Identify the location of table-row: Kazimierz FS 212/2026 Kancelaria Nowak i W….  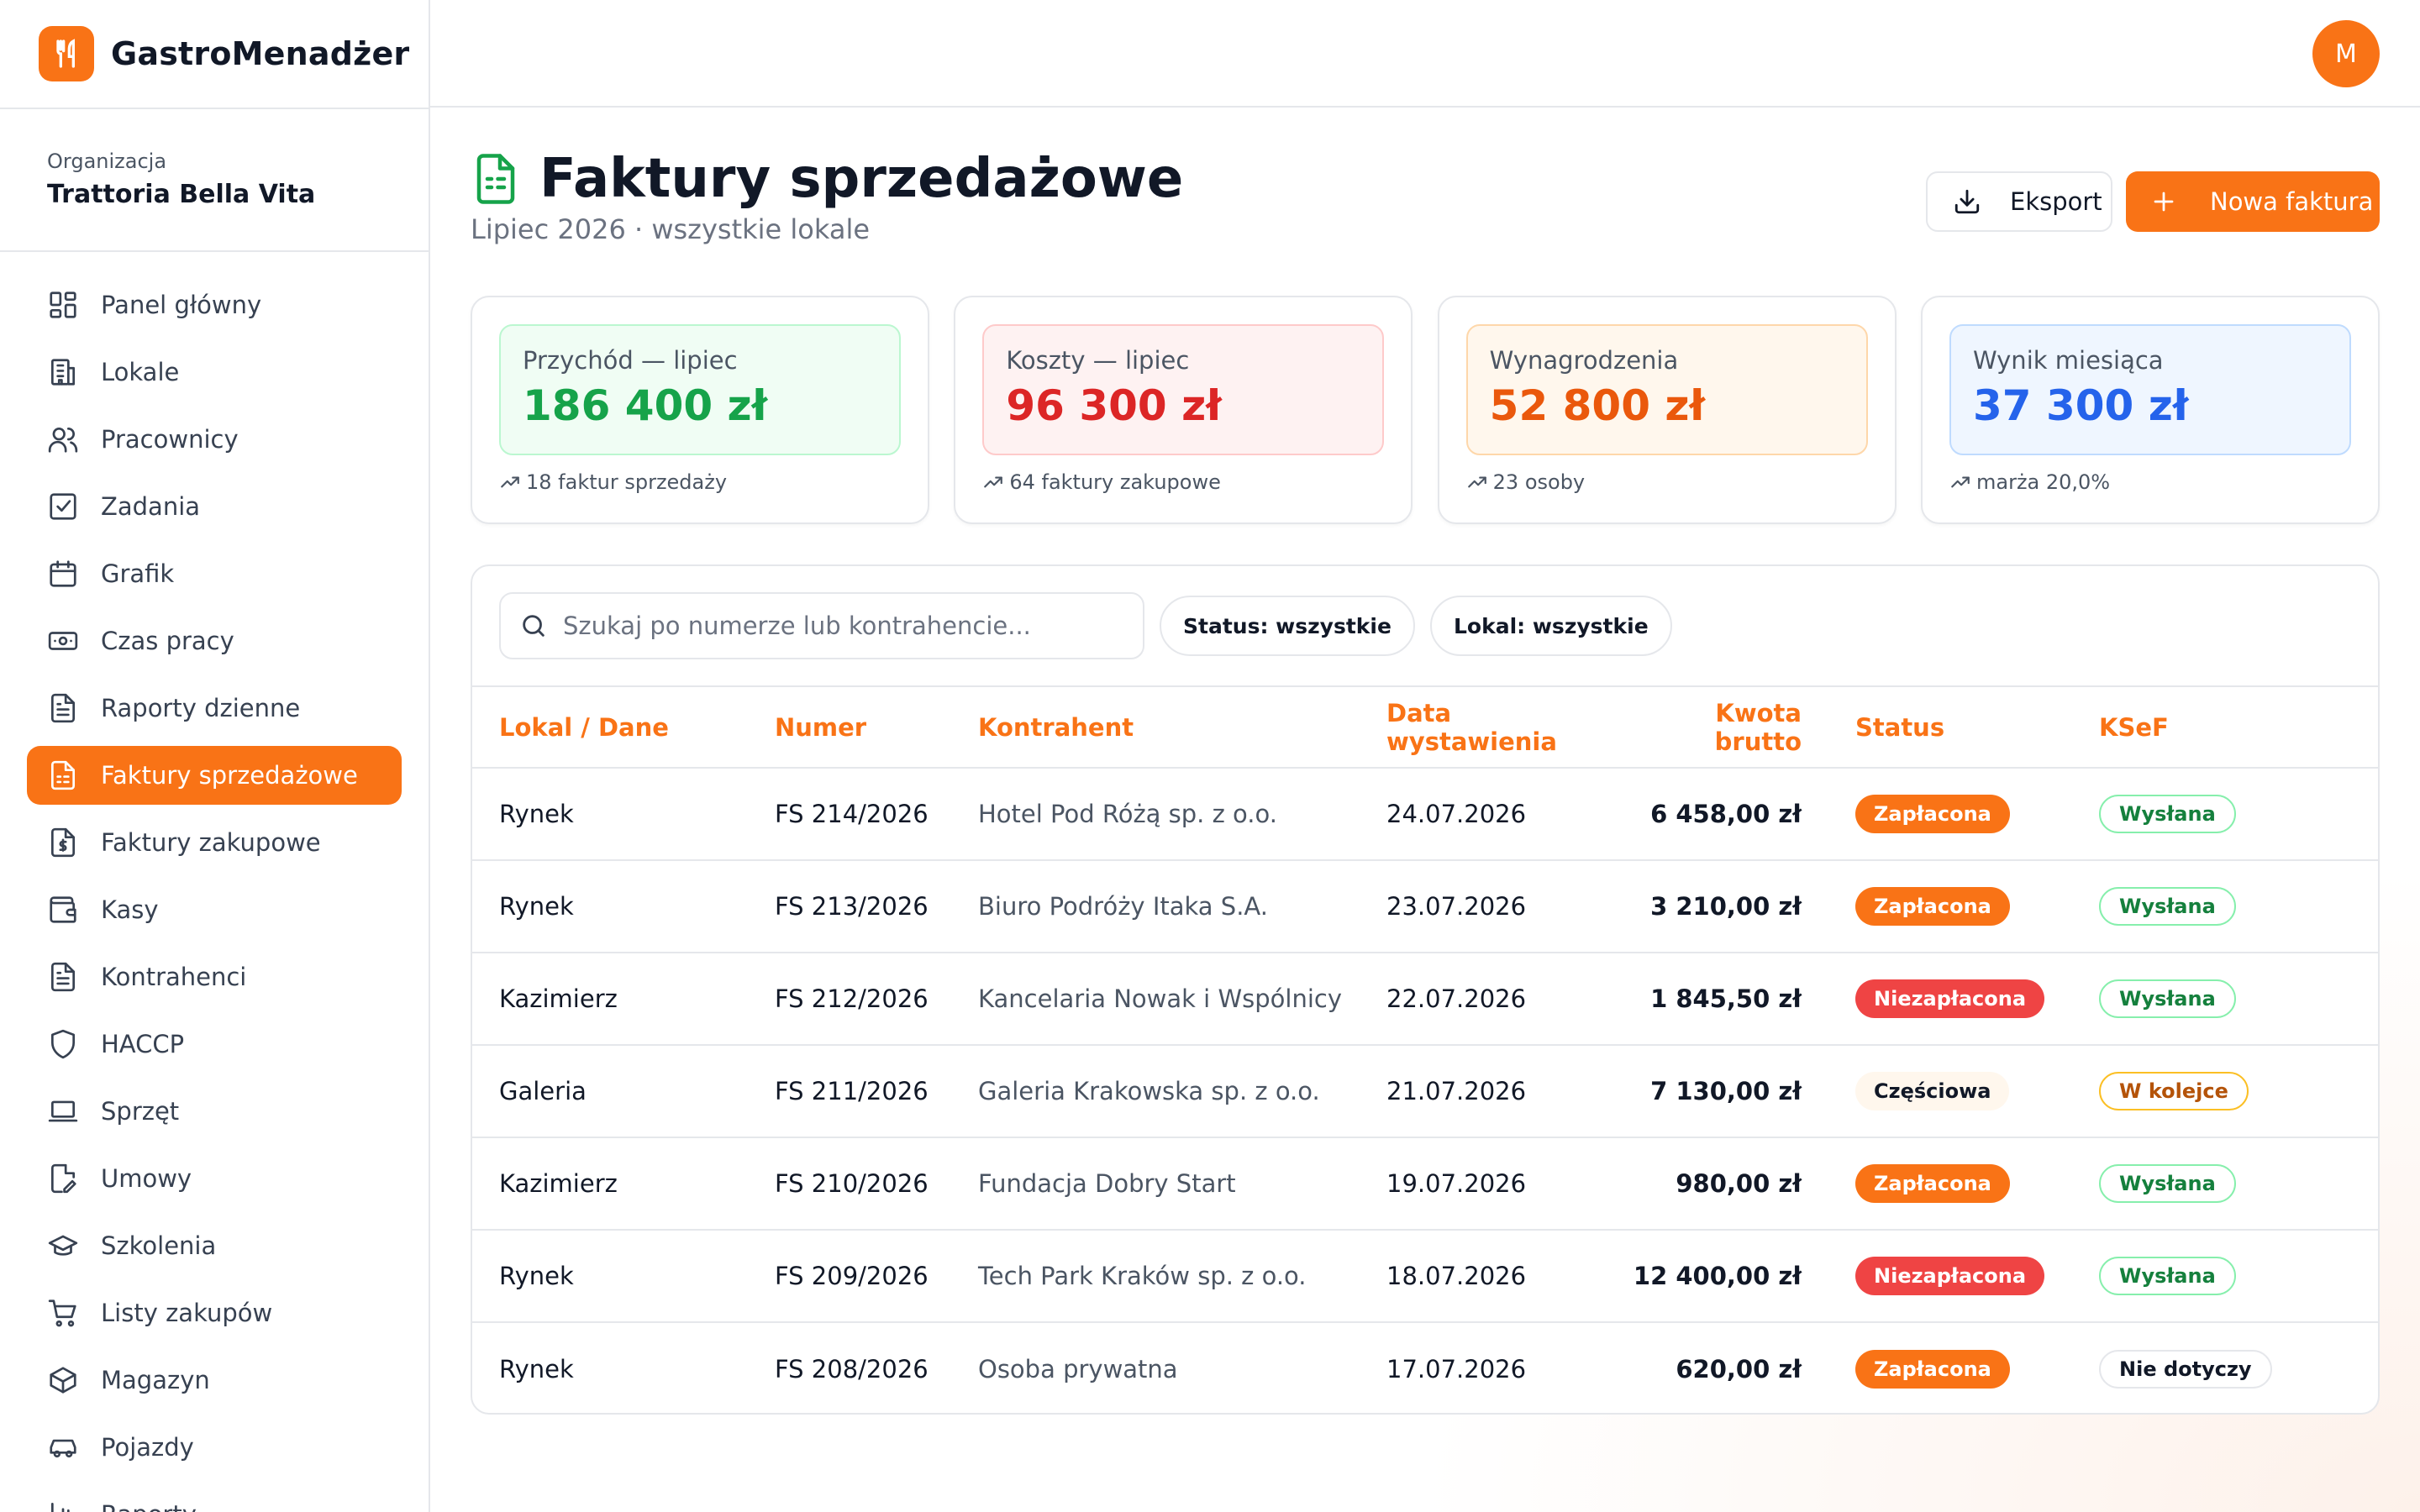
(1425, 999).